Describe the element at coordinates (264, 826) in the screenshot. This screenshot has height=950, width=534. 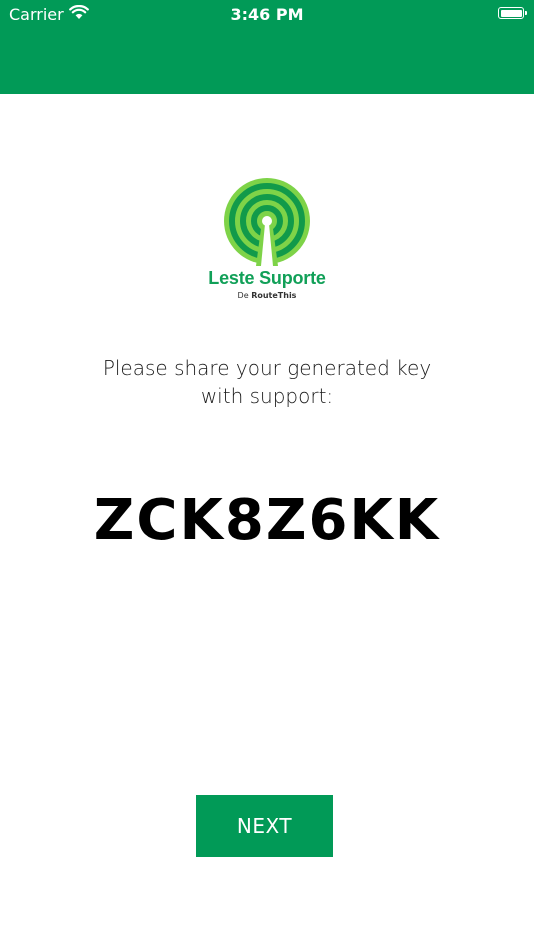
I see `next-button: NEXT` at that location.